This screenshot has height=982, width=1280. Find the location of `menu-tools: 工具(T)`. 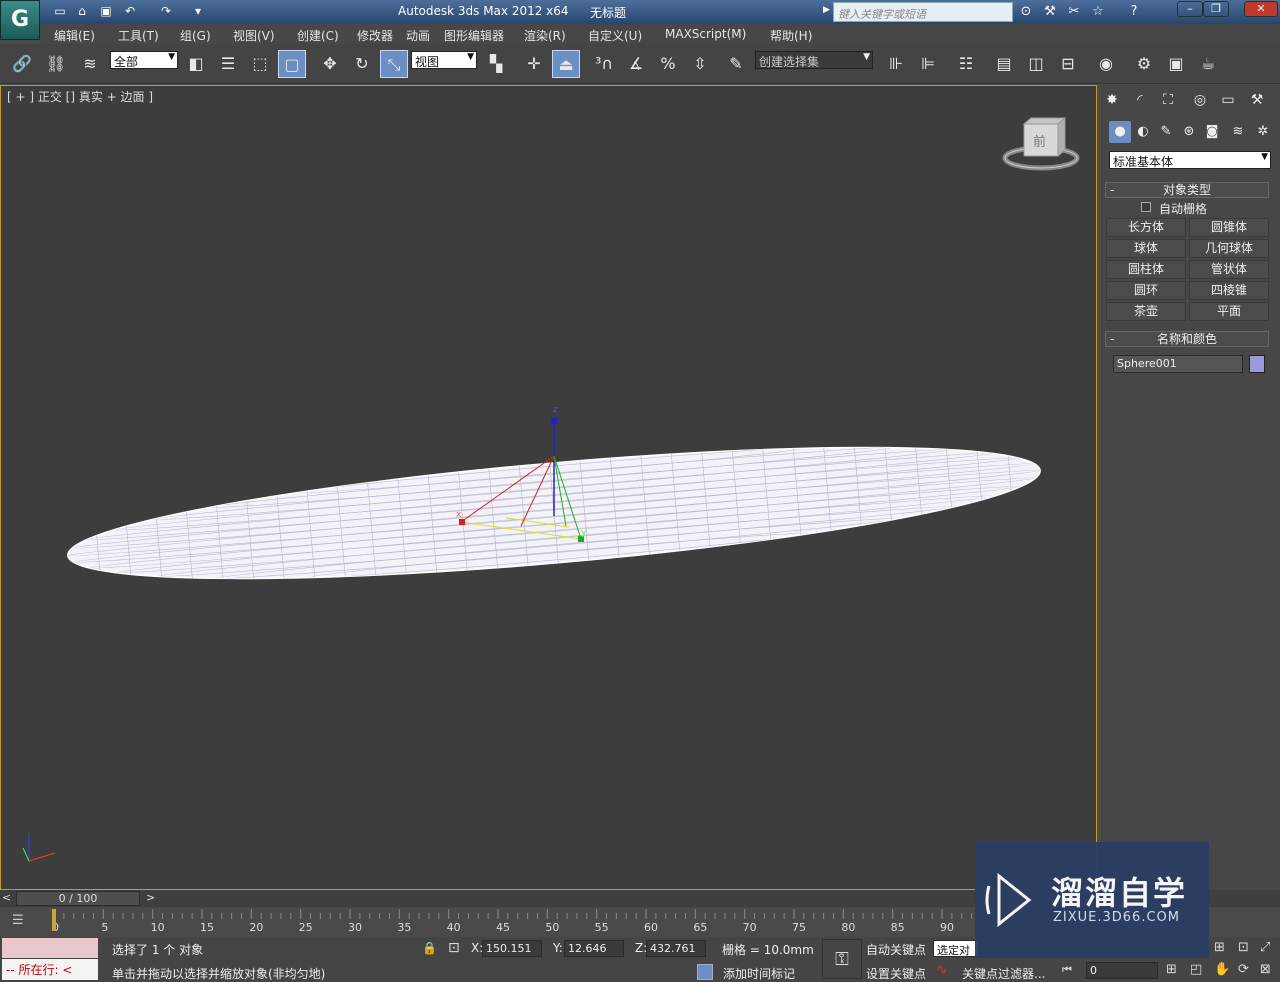

menu-tools: 工具(T) is located at coordinates (138, 35).